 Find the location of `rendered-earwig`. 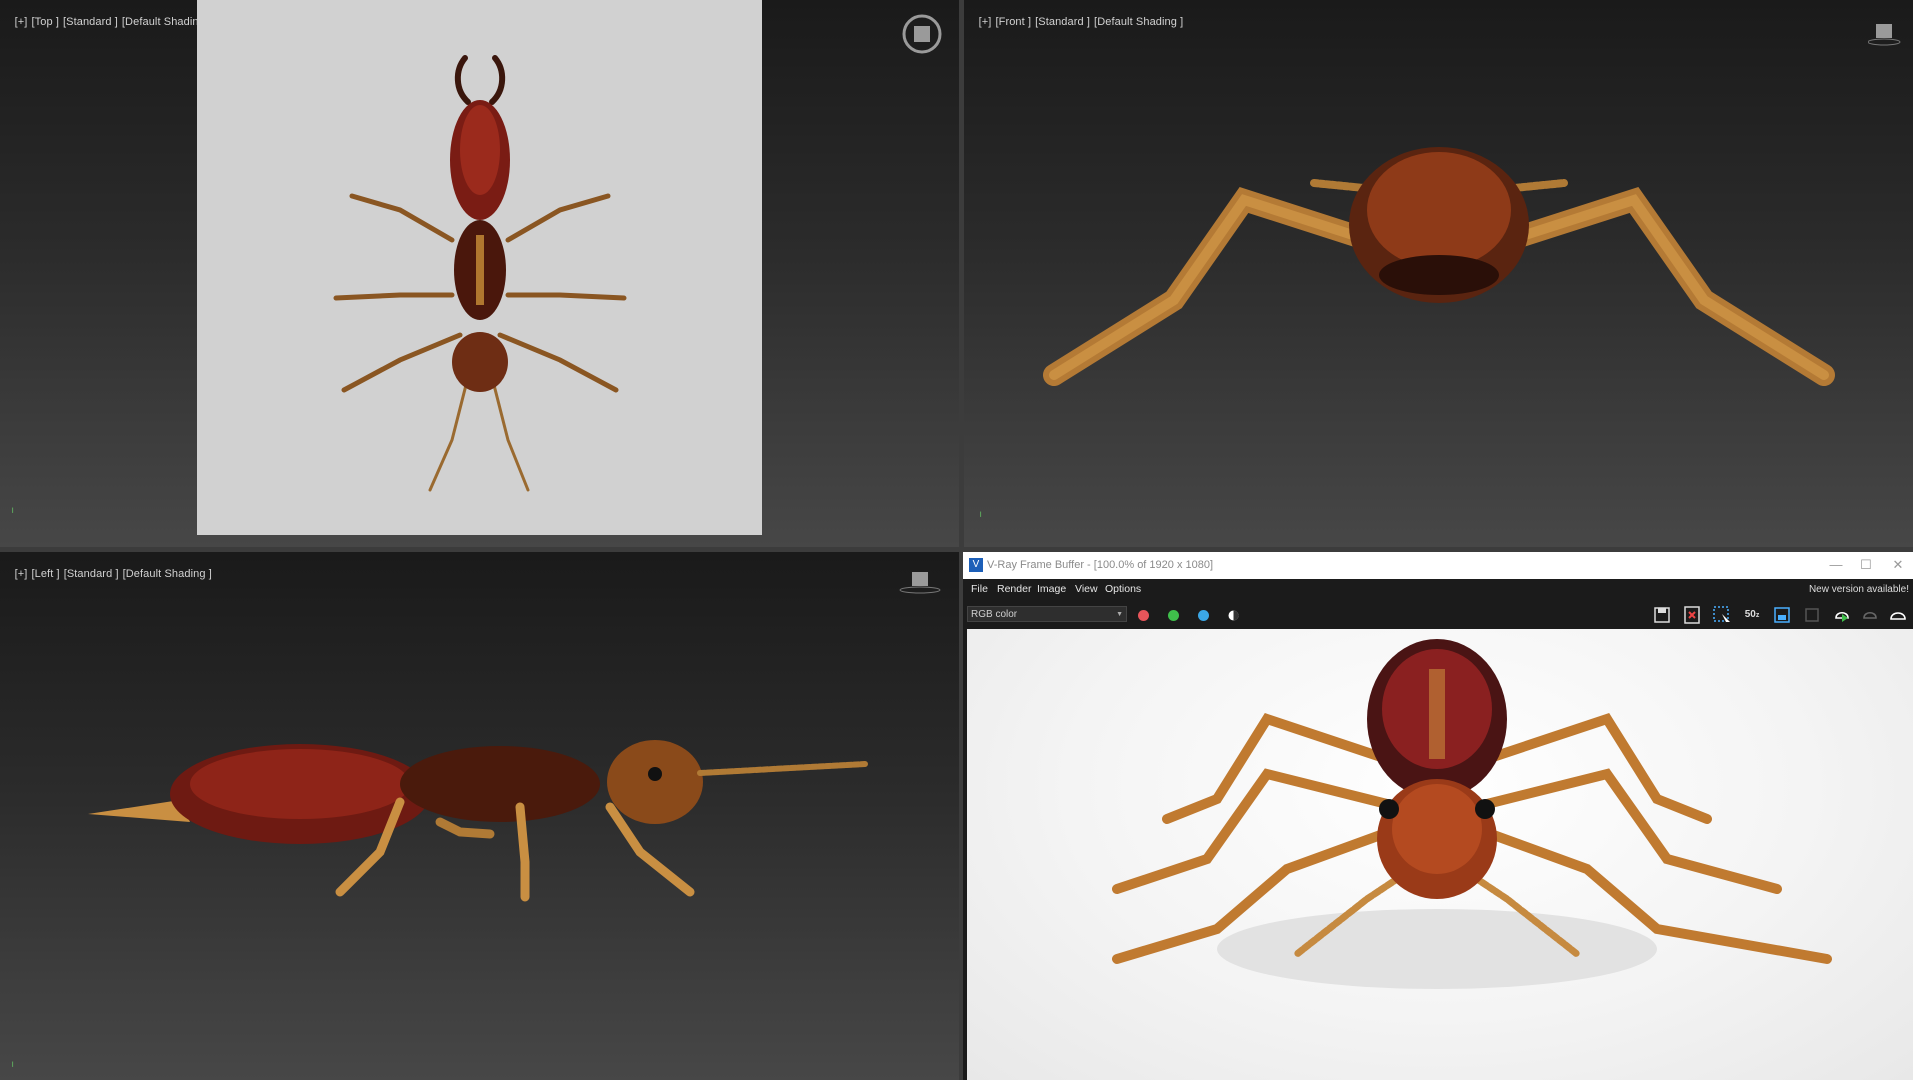

rendered-earwig is located at coordinates (1472, 814).